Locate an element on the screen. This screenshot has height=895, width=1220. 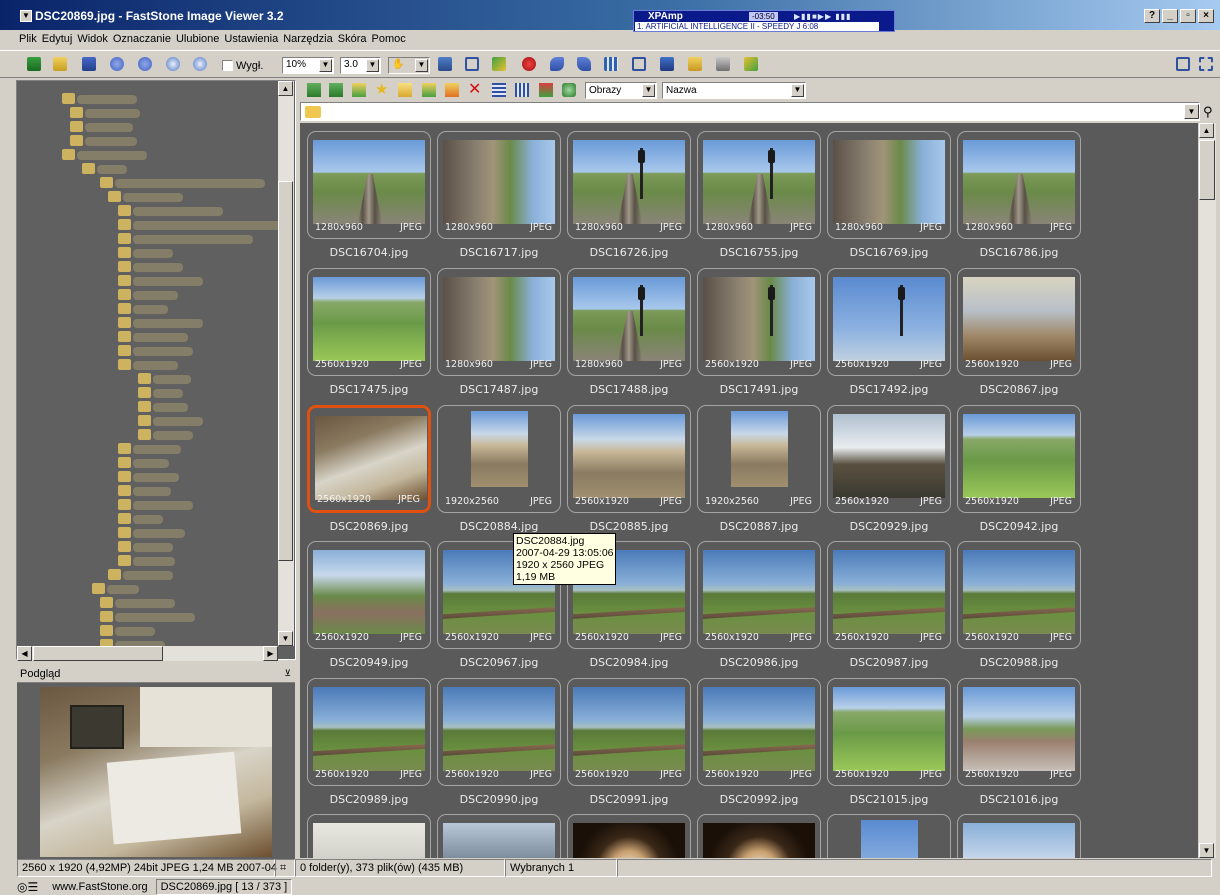
favorites-icon: ★ is located at coordinates (382, 89).